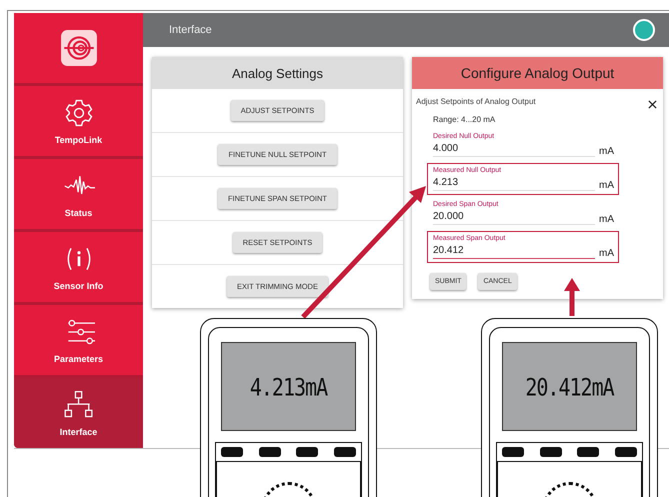  Describe the element at coordinates (78, 268) in the screenshot. I see `sidebar-item: Sensor Info` at that location.